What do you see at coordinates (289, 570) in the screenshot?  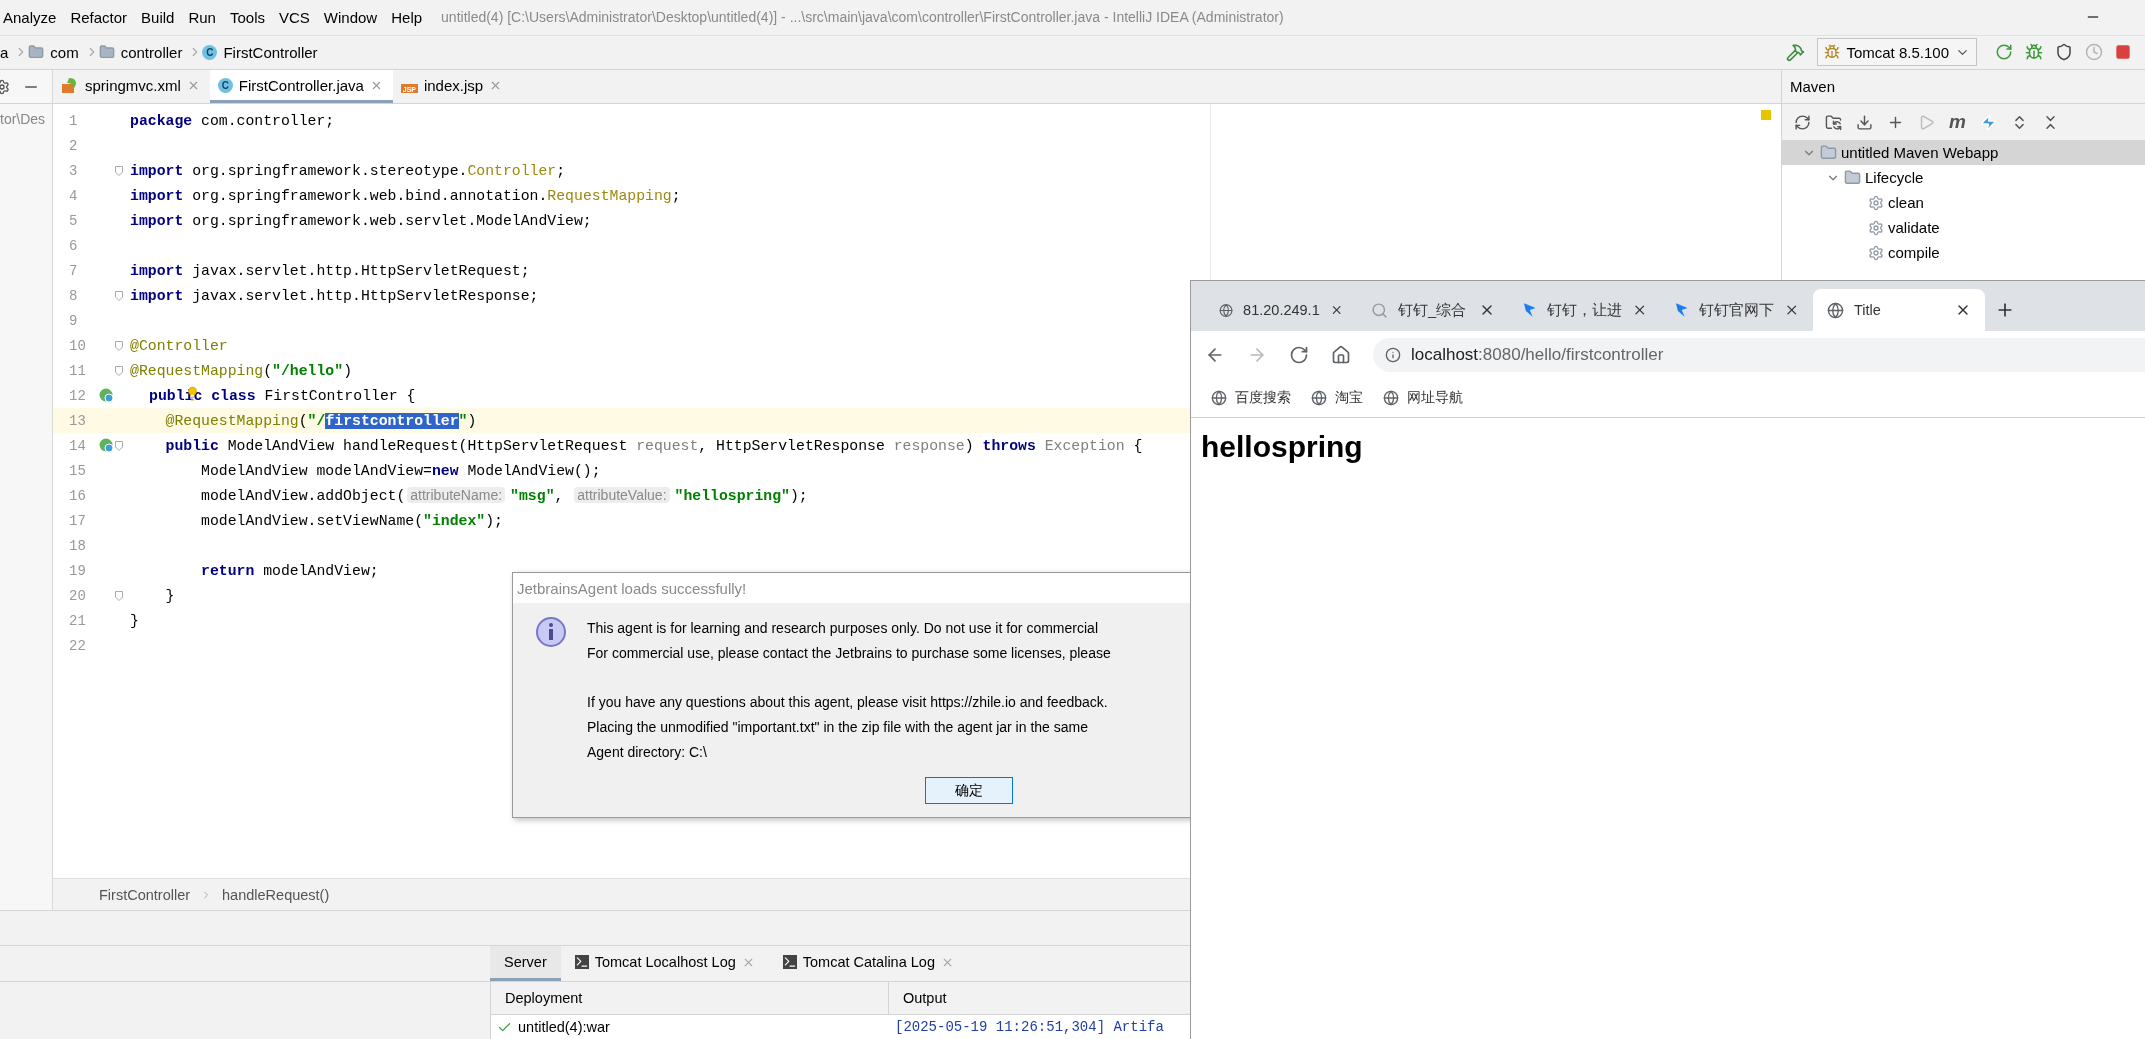 I see `code-line: return modelAndView;` at bounding box center [289, 570].